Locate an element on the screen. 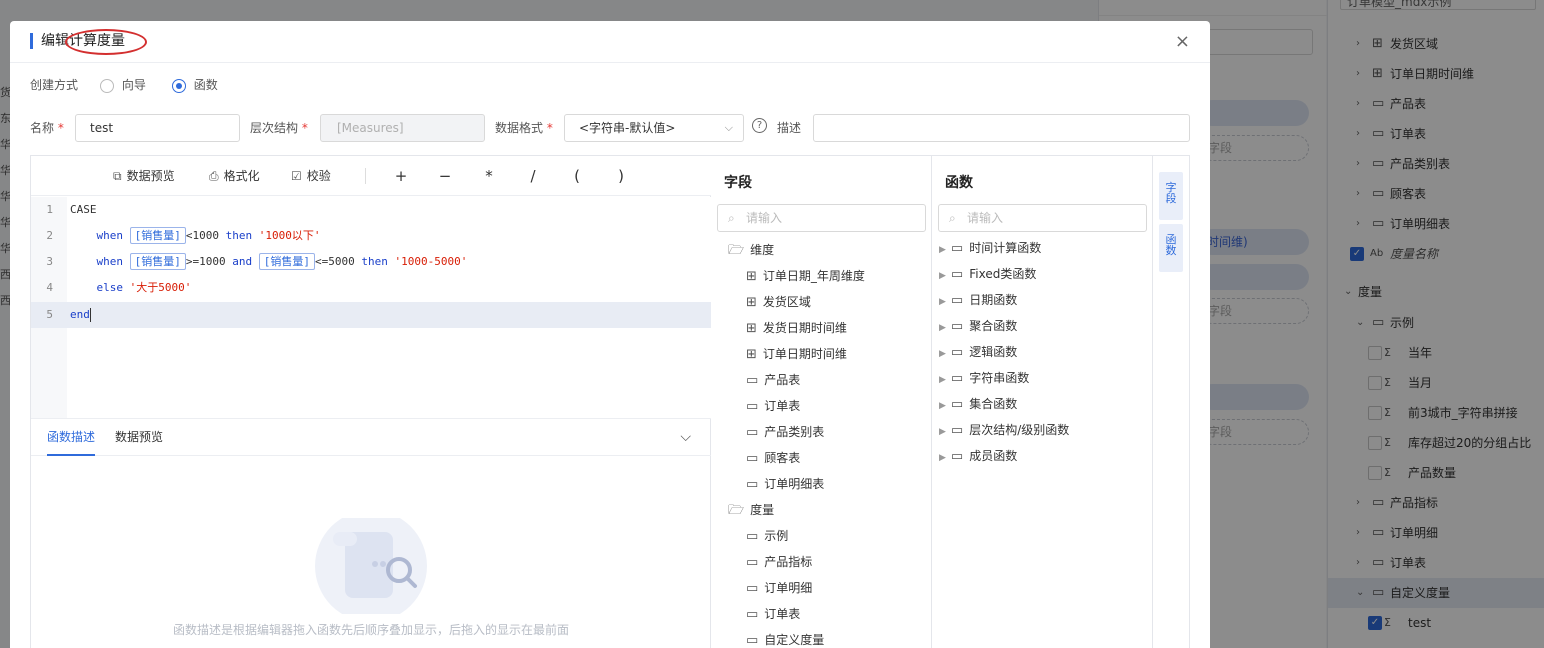 The height and width of the screenshot is (648, 1544). tree-item-measure: ▭ 产品指标 is located at coordinates (779, 562).